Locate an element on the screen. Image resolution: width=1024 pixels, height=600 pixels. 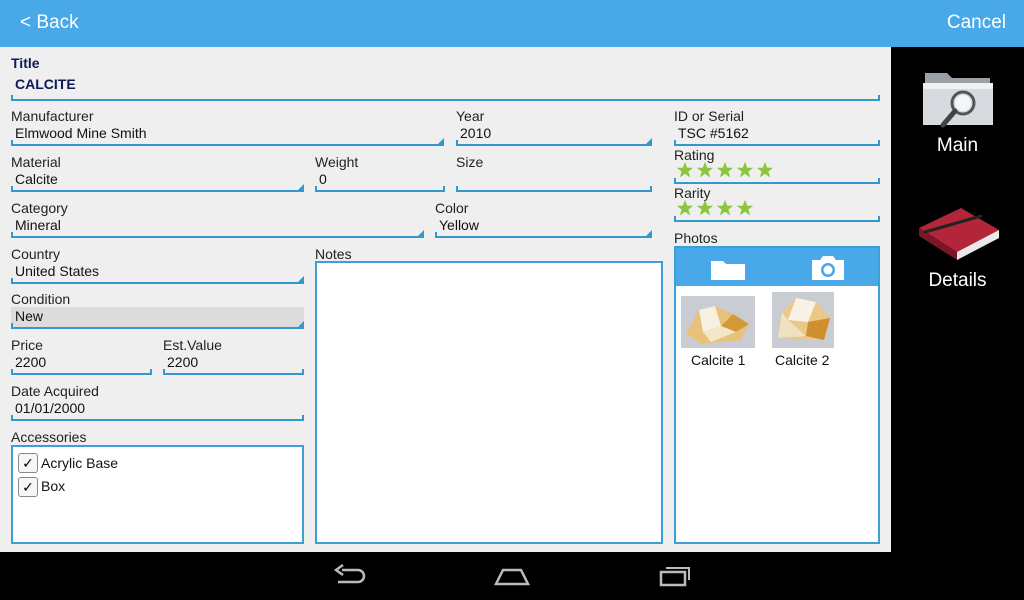
system-nav-bar is located at coordinates (512, 576).